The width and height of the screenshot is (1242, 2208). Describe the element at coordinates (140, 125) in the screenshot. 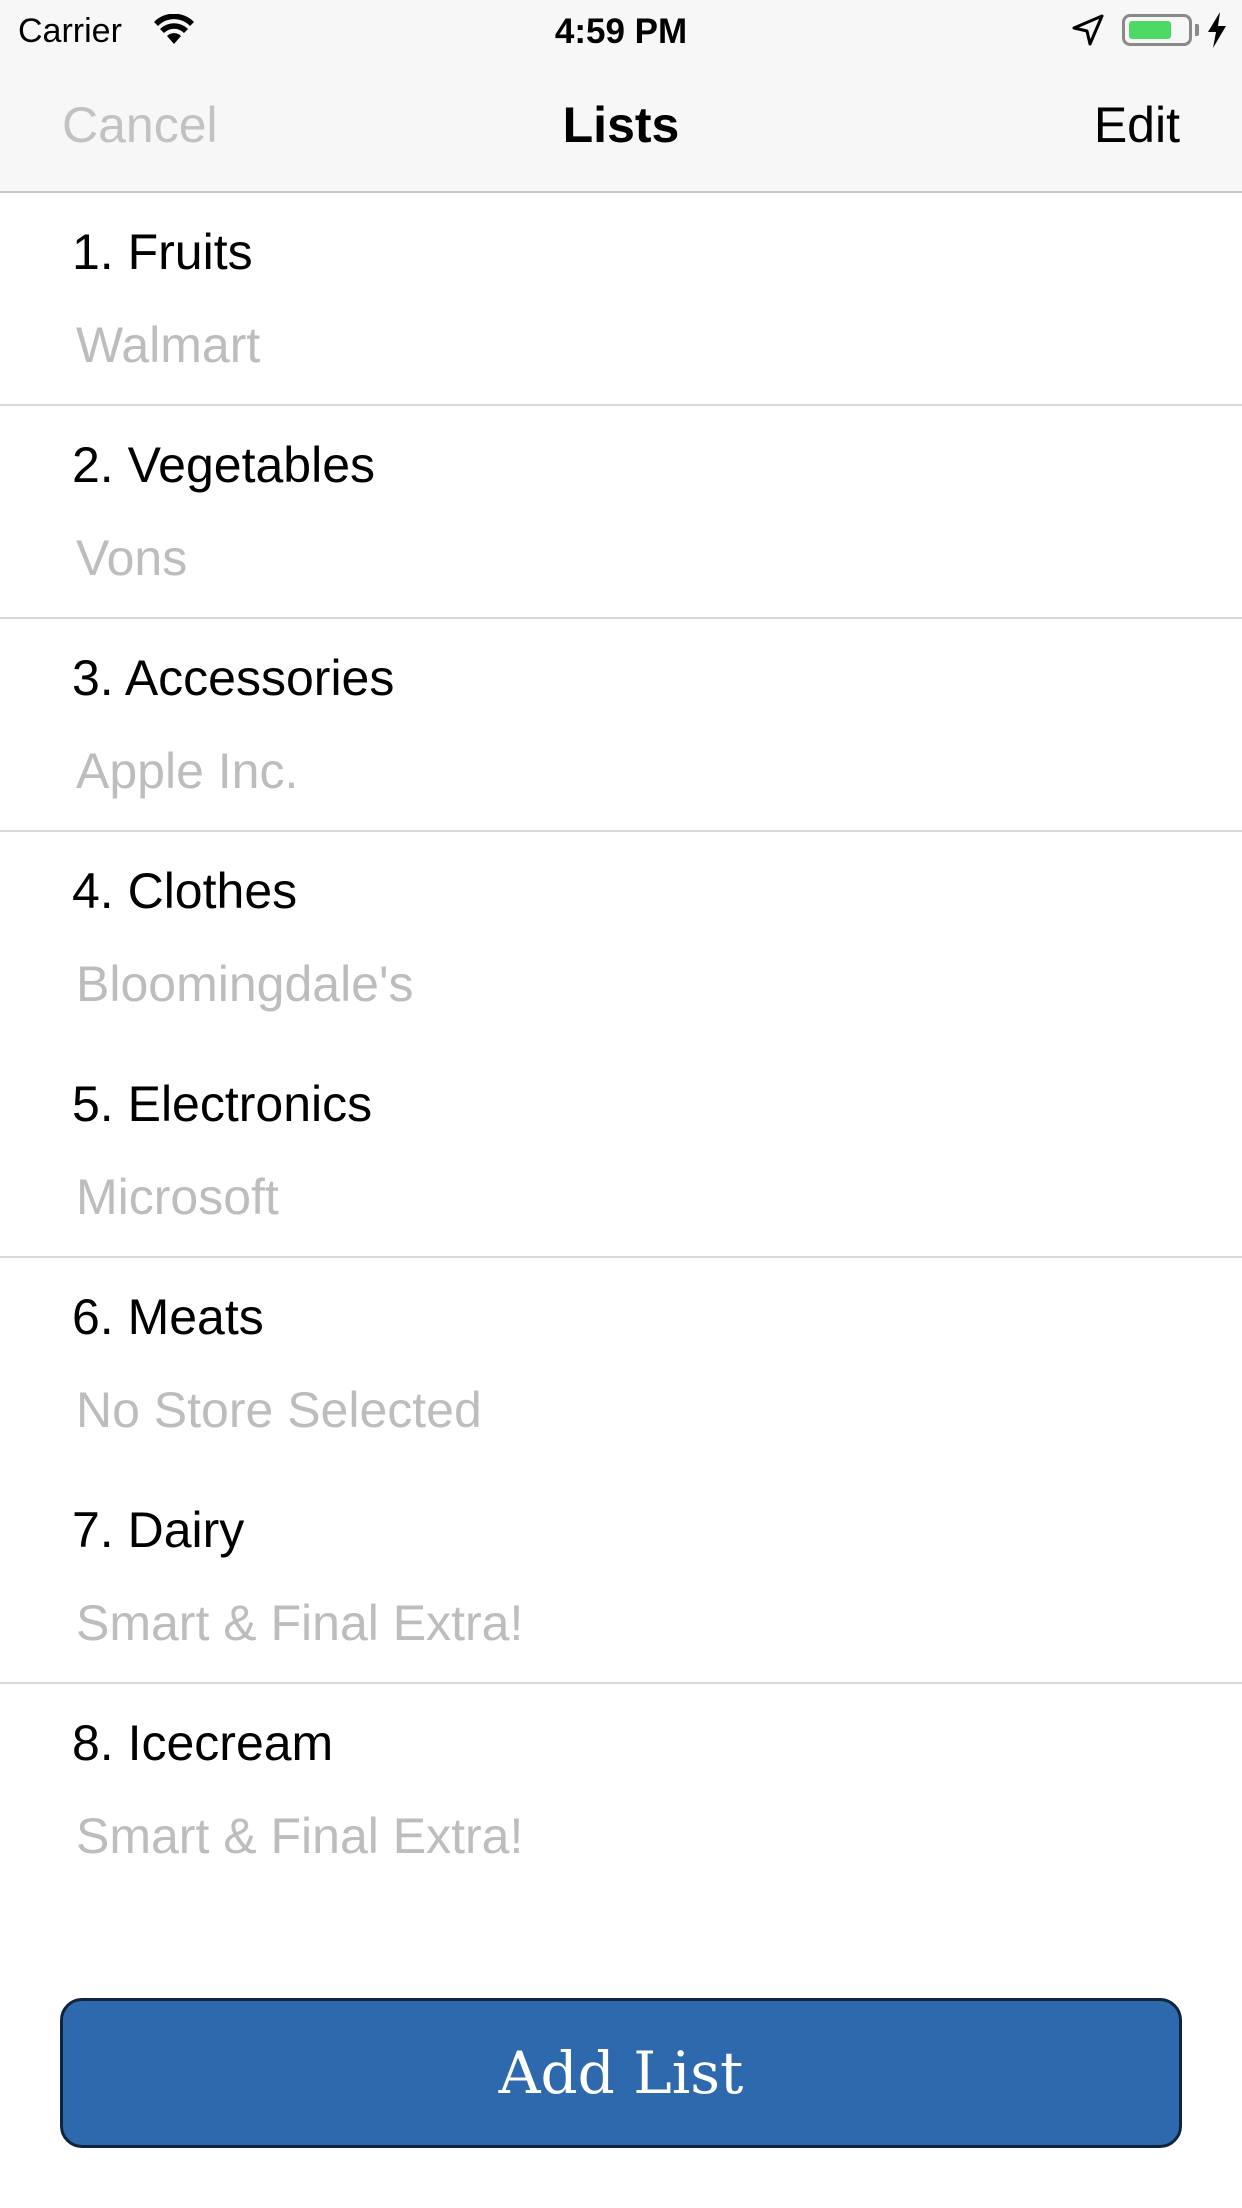

I see `cancel-button: Cancel` at that location.